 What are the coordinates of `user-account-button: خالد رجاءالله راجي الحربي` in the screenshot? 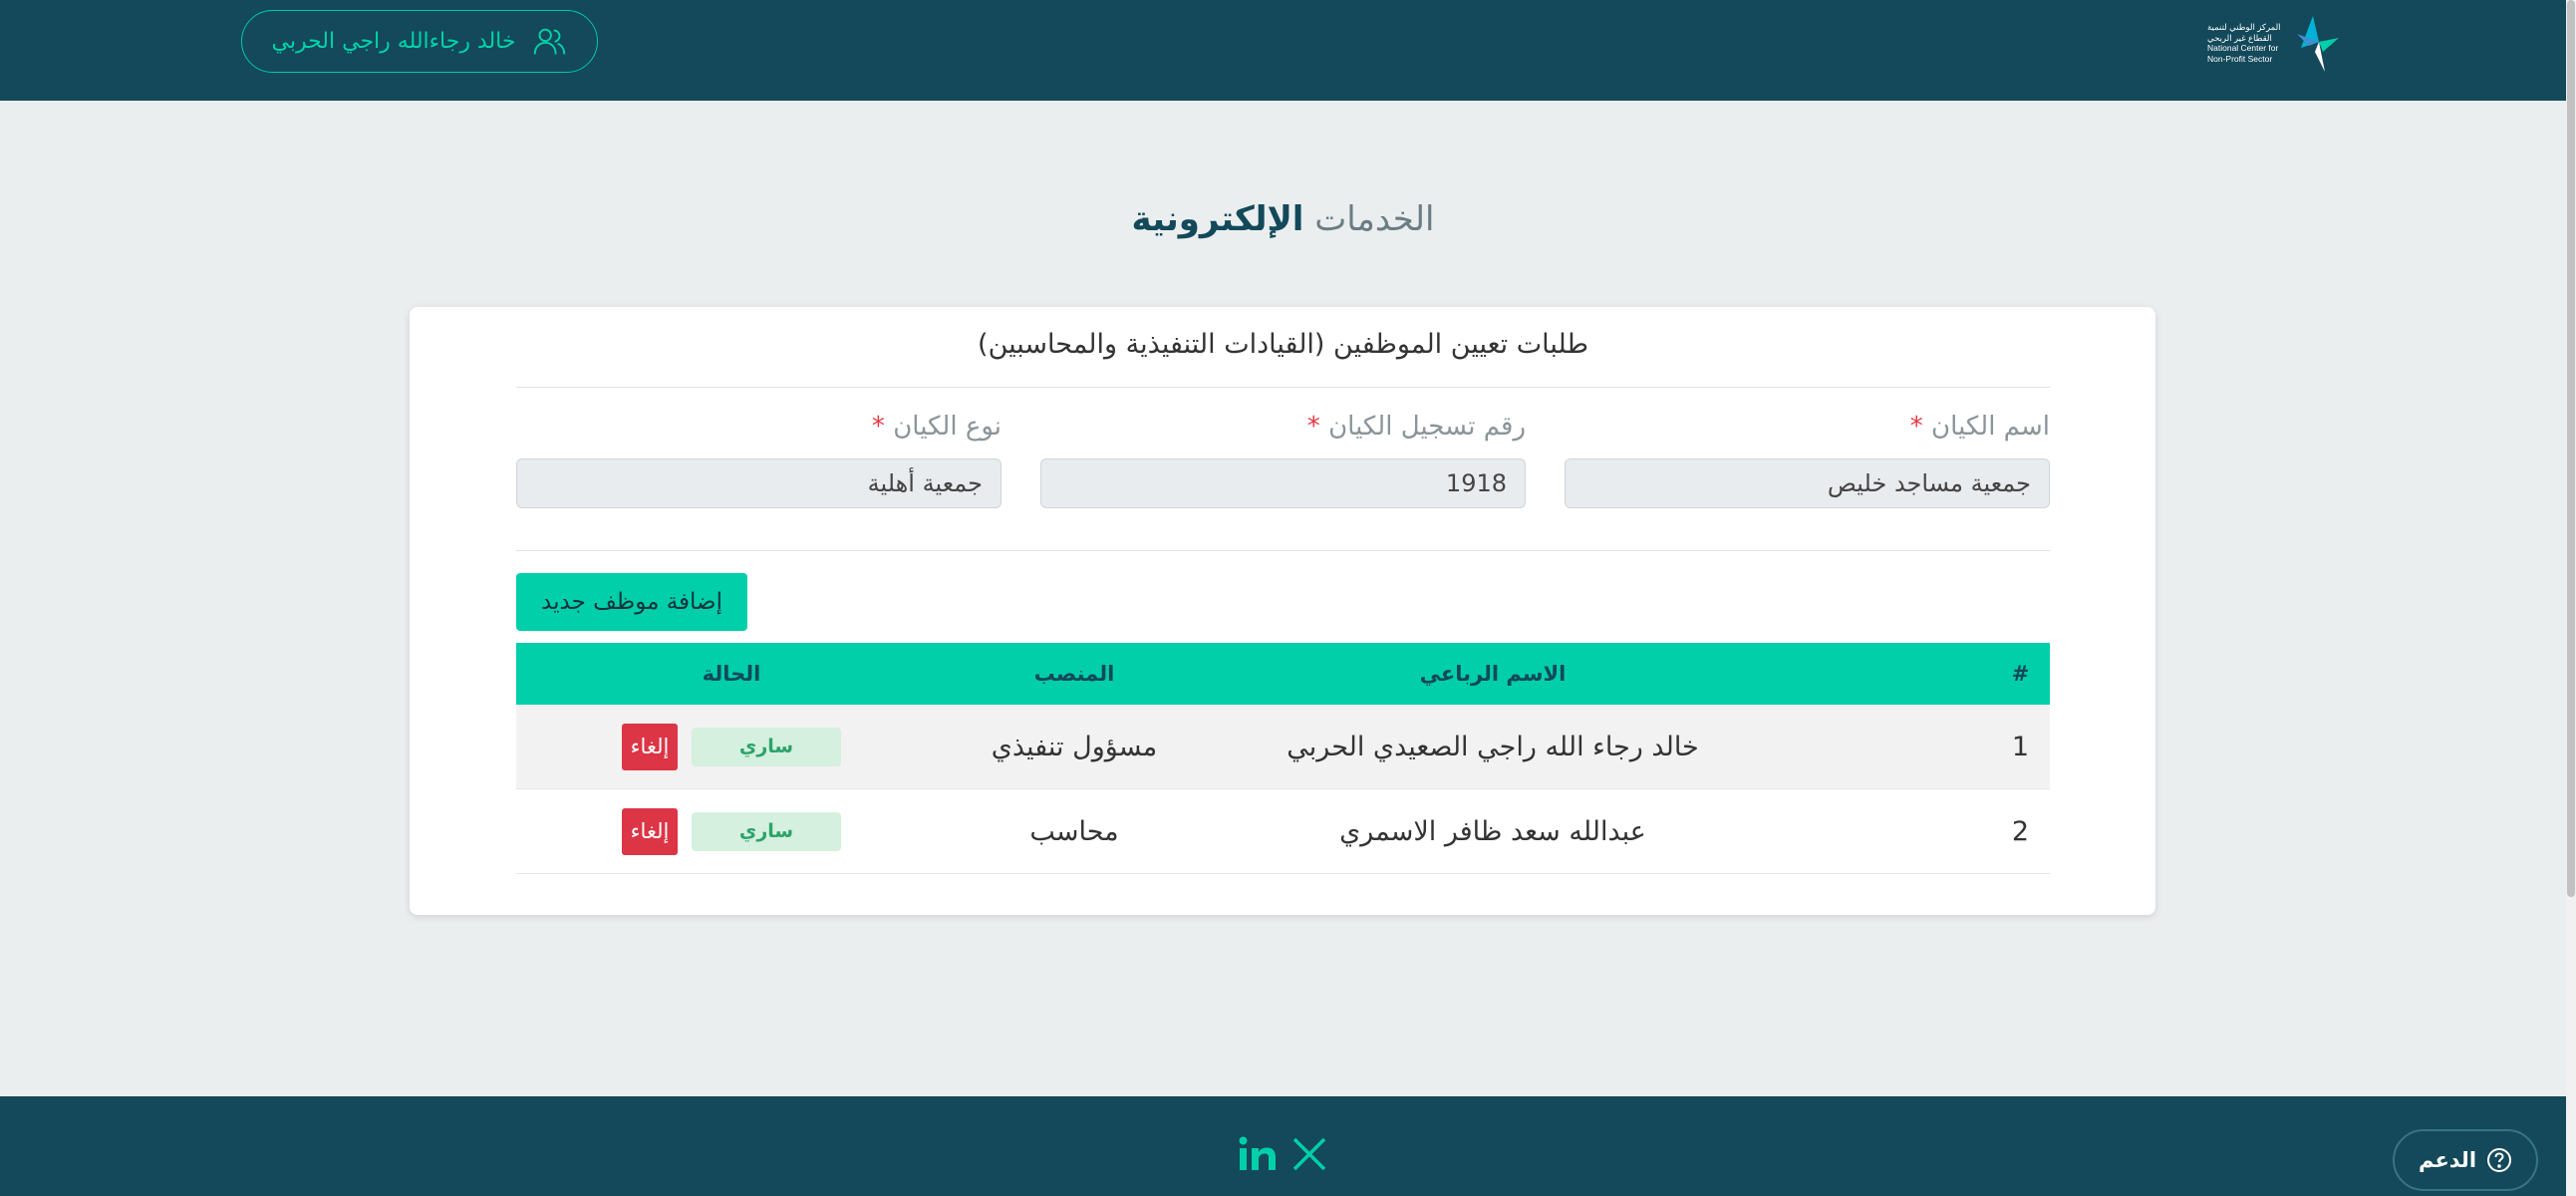 It's located at (419, 41).